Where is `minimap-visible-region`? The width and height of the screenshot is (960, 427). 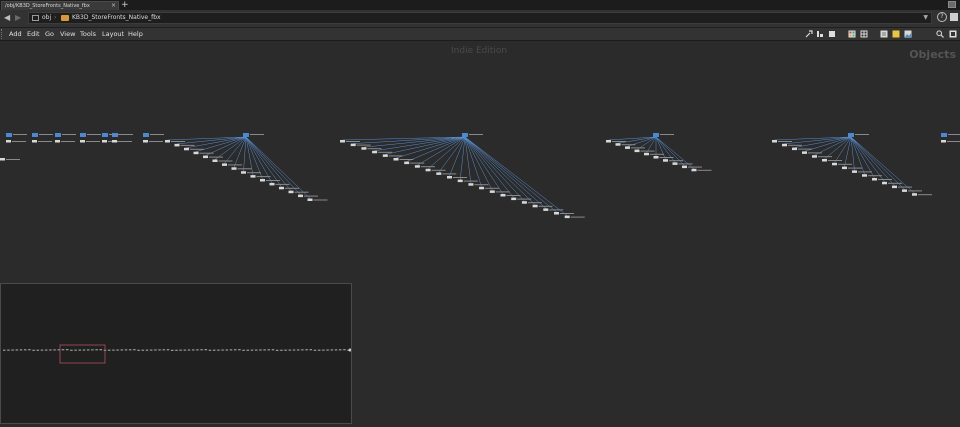 minimap-visible-region is located at coordinates (82, 354).